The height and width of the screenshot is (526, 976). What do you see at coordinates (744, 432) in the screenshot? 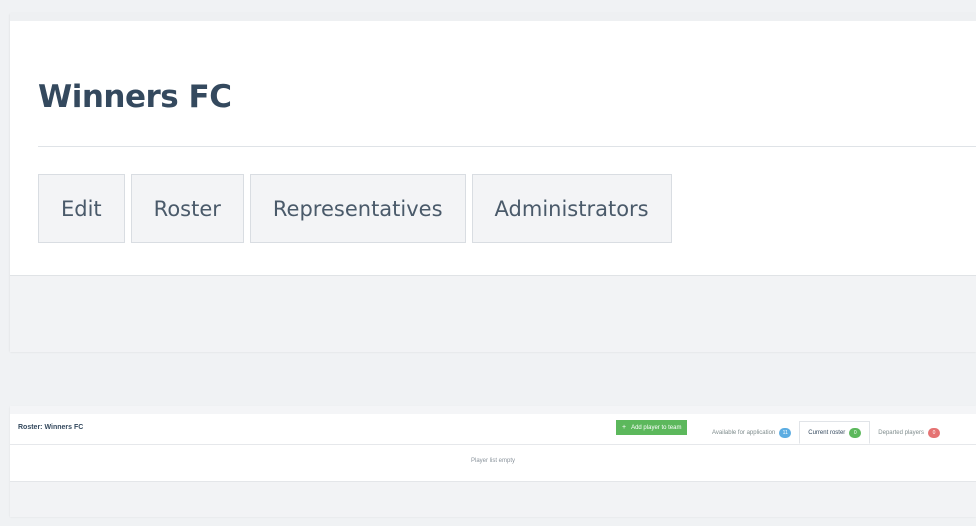
I see `tab-label: Available for application` at bounding box center [744, 432].